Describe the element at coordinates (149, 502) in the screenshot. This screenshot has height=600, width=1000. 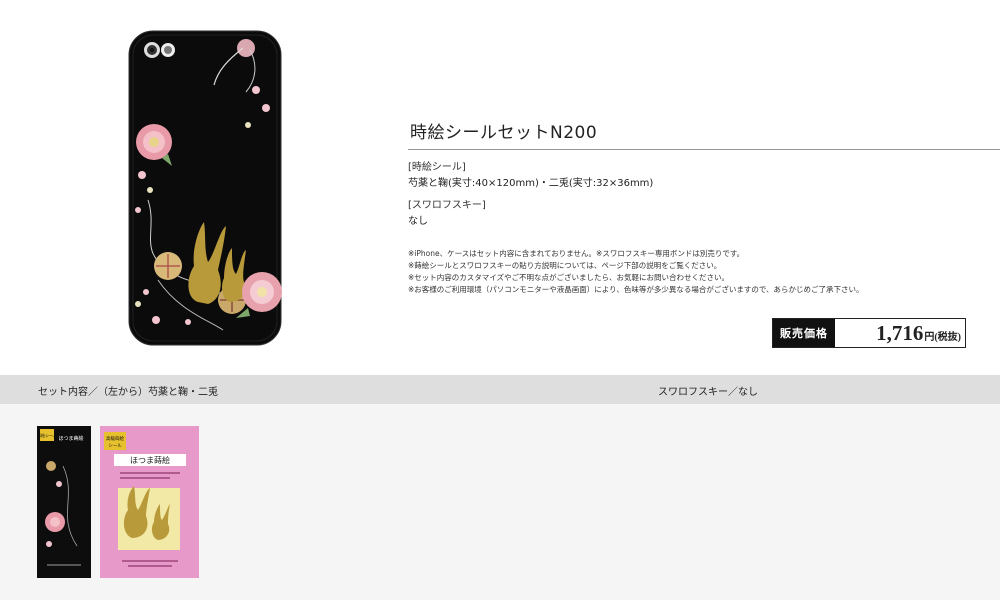
I see `twin-rabbit-sticker-package: 高級蒔絵 シール ほつま蒔絵` at that location.